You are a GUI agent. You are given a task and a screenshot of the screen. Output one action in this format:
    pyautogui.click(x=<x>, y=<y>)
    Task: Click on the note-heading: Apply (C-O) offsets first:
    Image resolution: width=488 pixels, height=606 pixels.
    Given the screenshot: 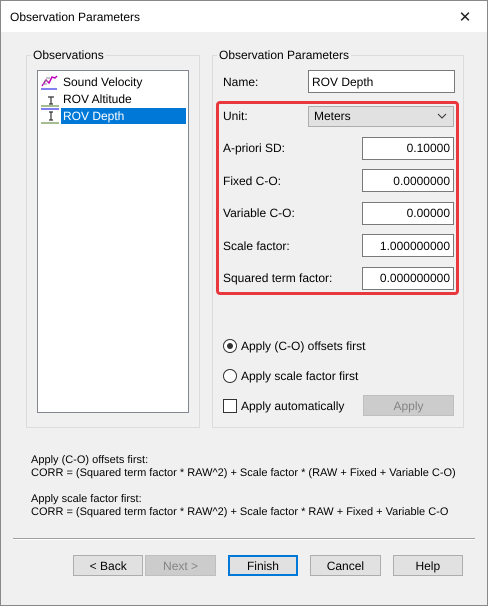 What is the action you would take?
    pyautogui.click(x=90, y=460)
    